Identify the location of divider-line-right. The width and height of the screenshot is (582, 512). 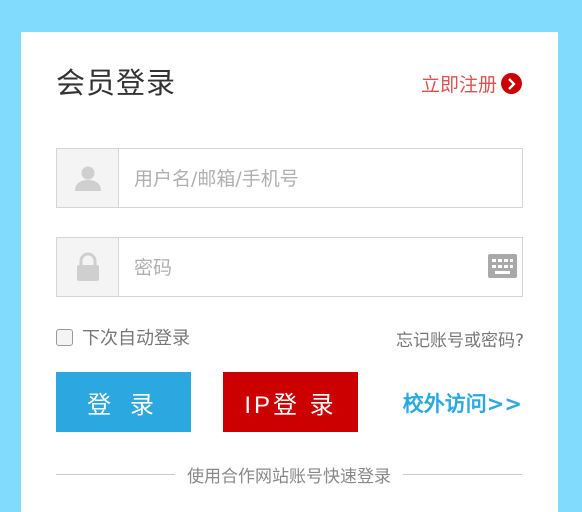
(462, 474).